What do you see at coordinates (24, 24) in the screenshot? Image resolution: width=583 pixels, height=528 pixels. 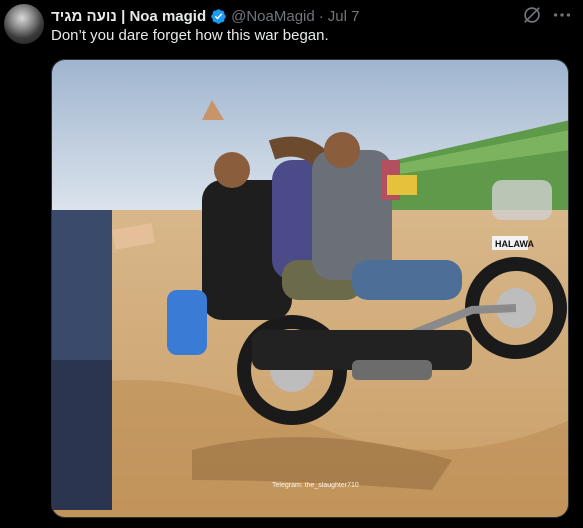 I see `author-avatar` at bounding box center [24, 24].